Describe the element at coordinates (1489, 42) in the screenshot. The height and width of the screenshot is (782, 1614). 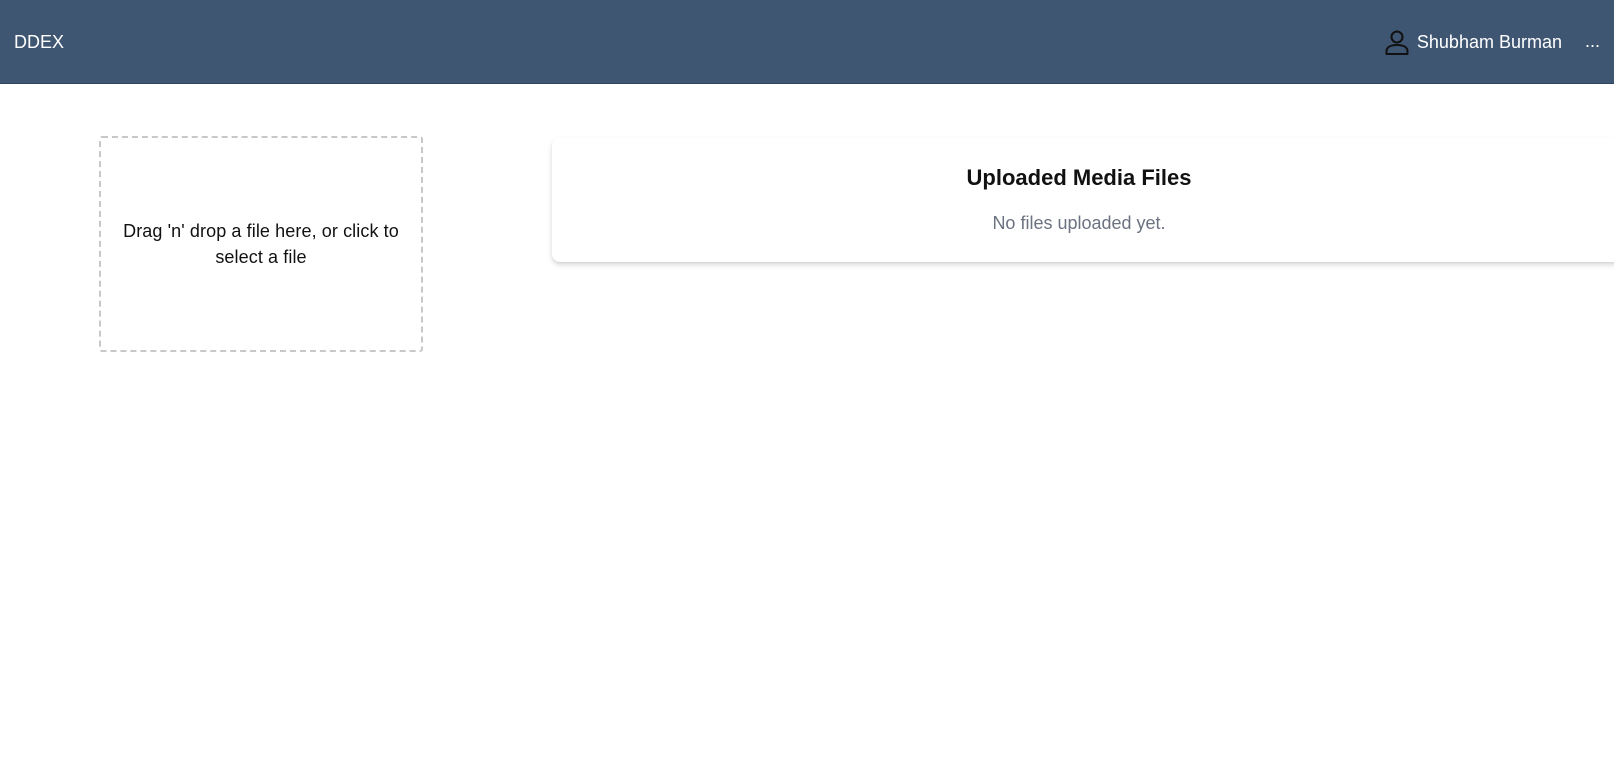
I see `user-name: Shubham Burman` at that location.